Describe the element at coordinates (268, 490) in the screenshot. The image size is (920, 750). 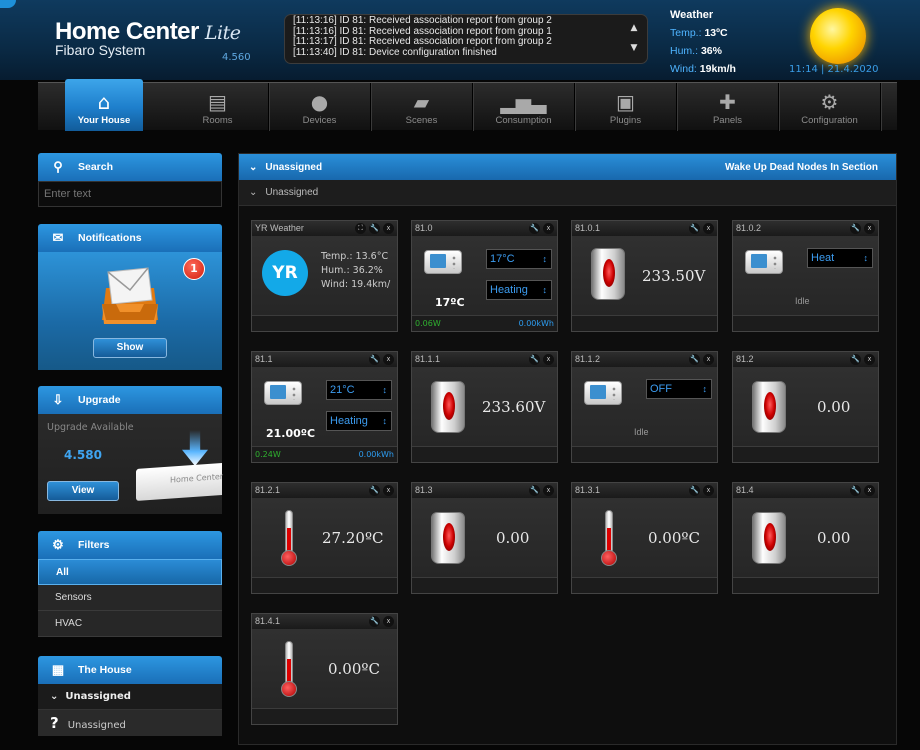
I see `card-title: 81.2.1` at that location.